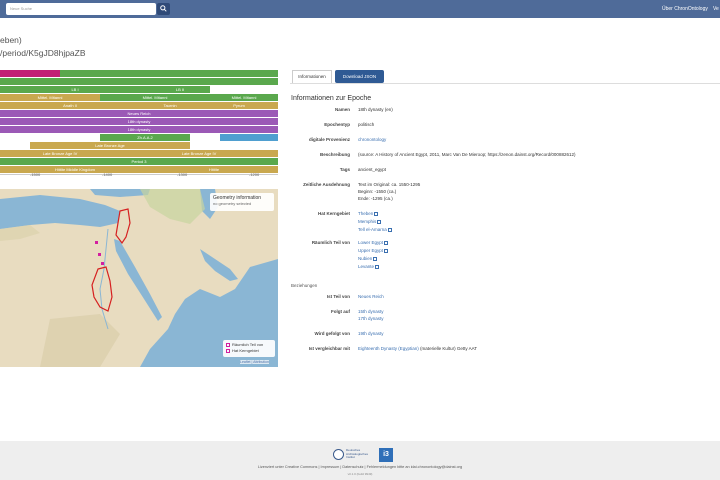 The height and width of the screenshot is (480, 720). I want to click on search-button, so click(163, 9).